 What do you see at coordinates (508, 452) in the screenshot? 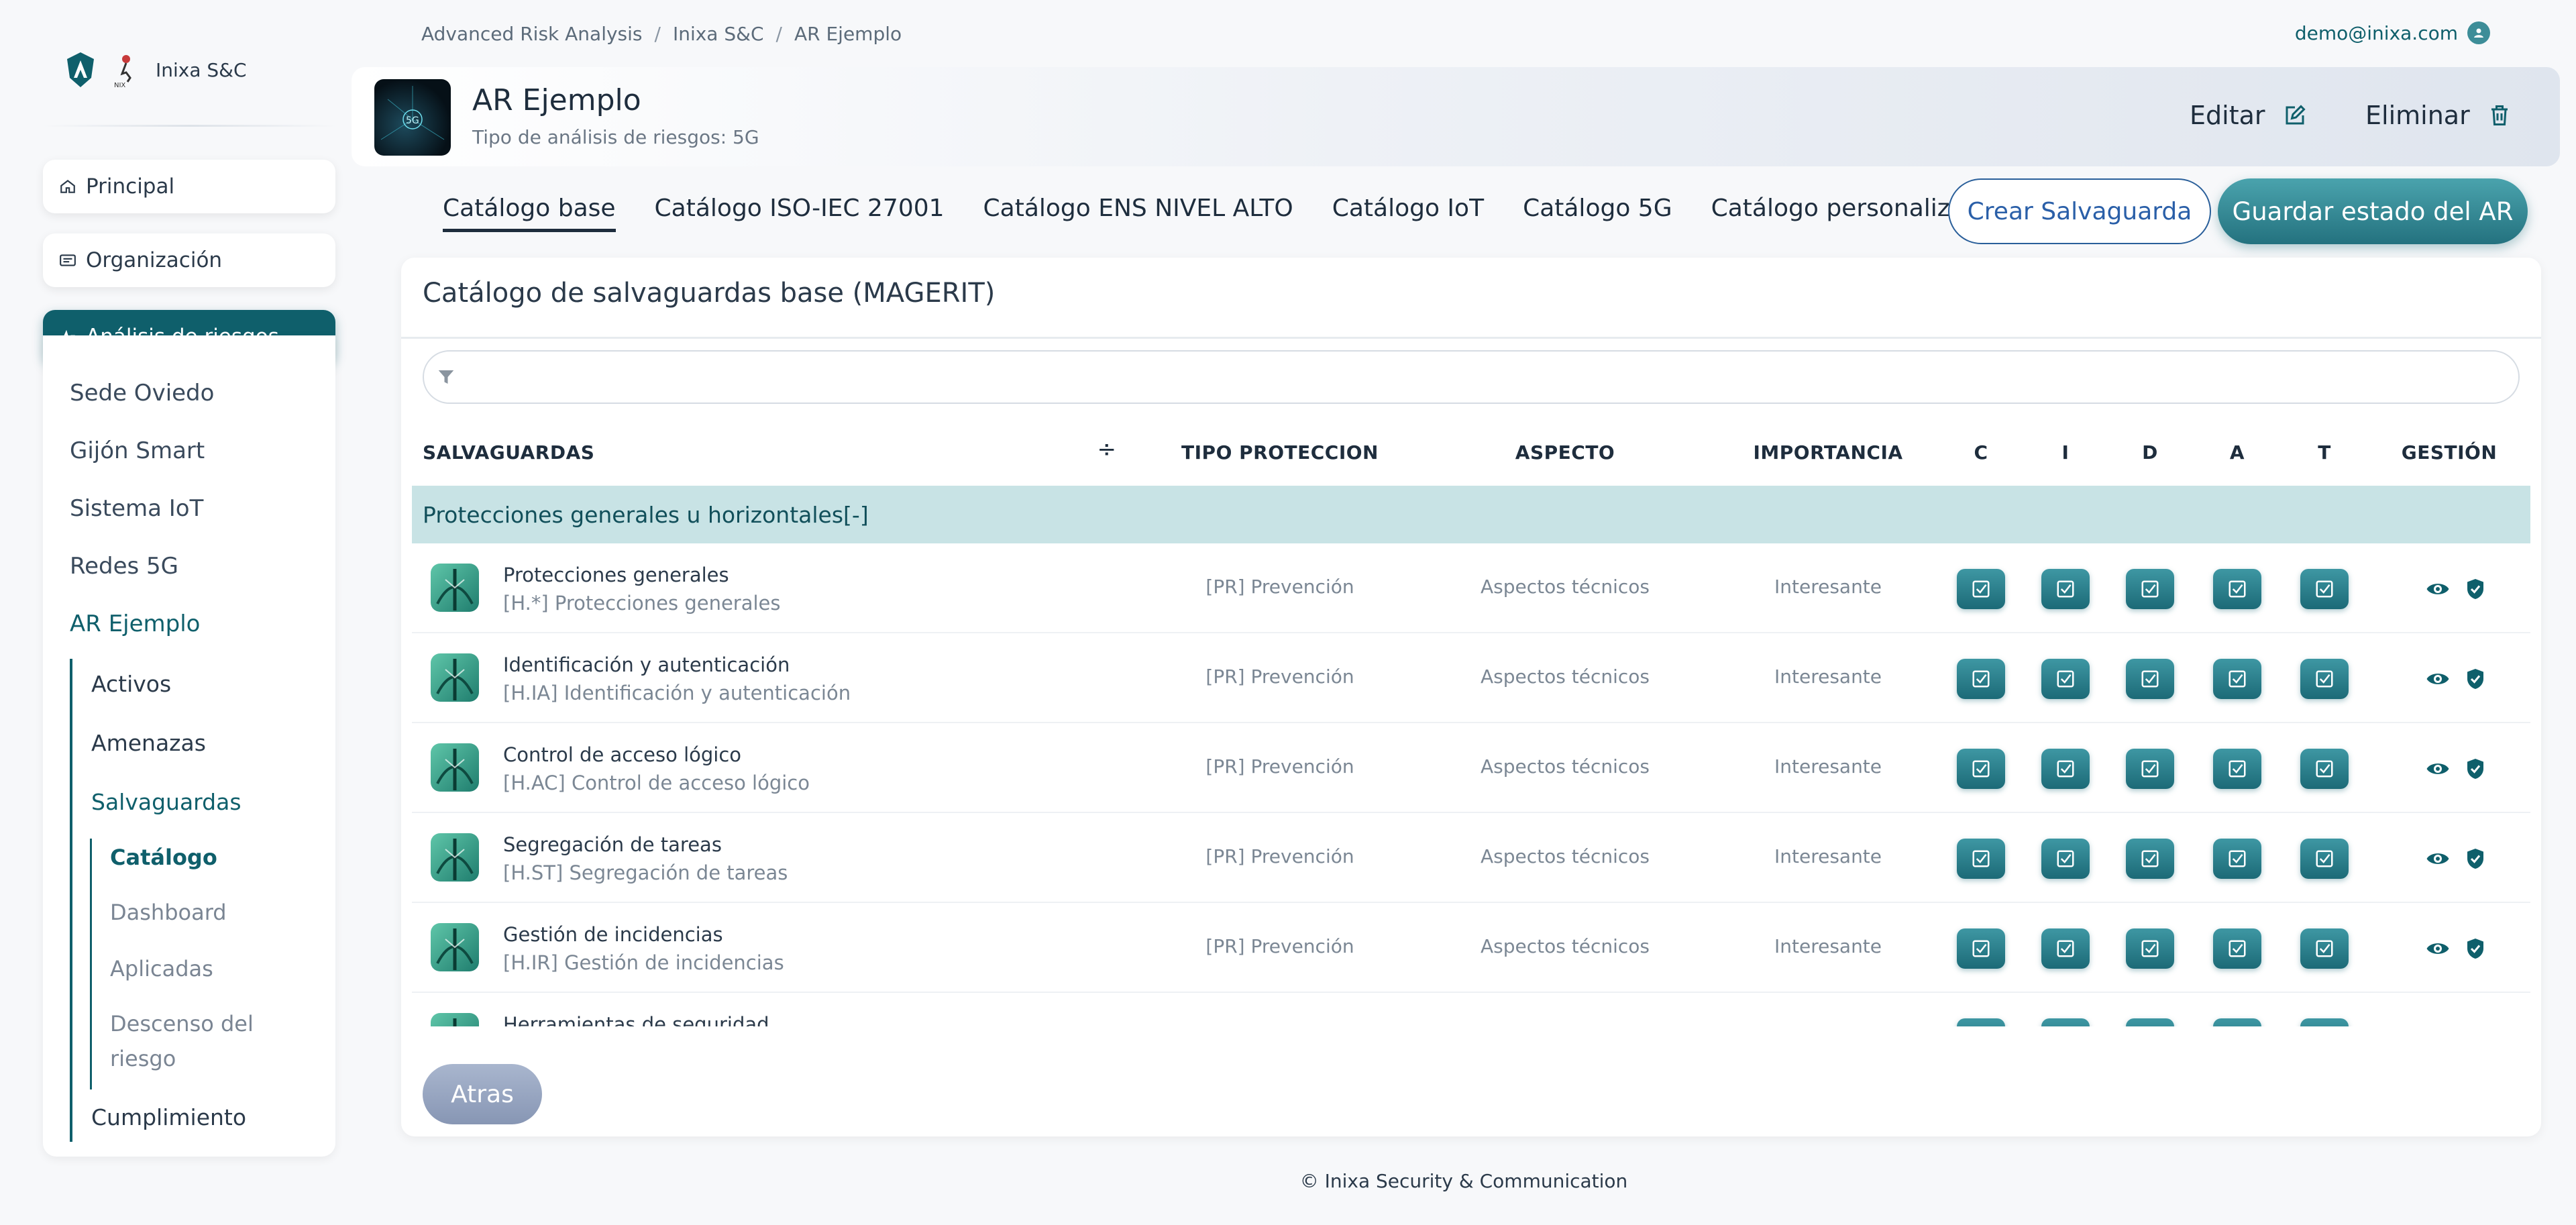
I see `column-header-salvaguardas: SALVAGUARDAS` at bounding box center [508, 452].